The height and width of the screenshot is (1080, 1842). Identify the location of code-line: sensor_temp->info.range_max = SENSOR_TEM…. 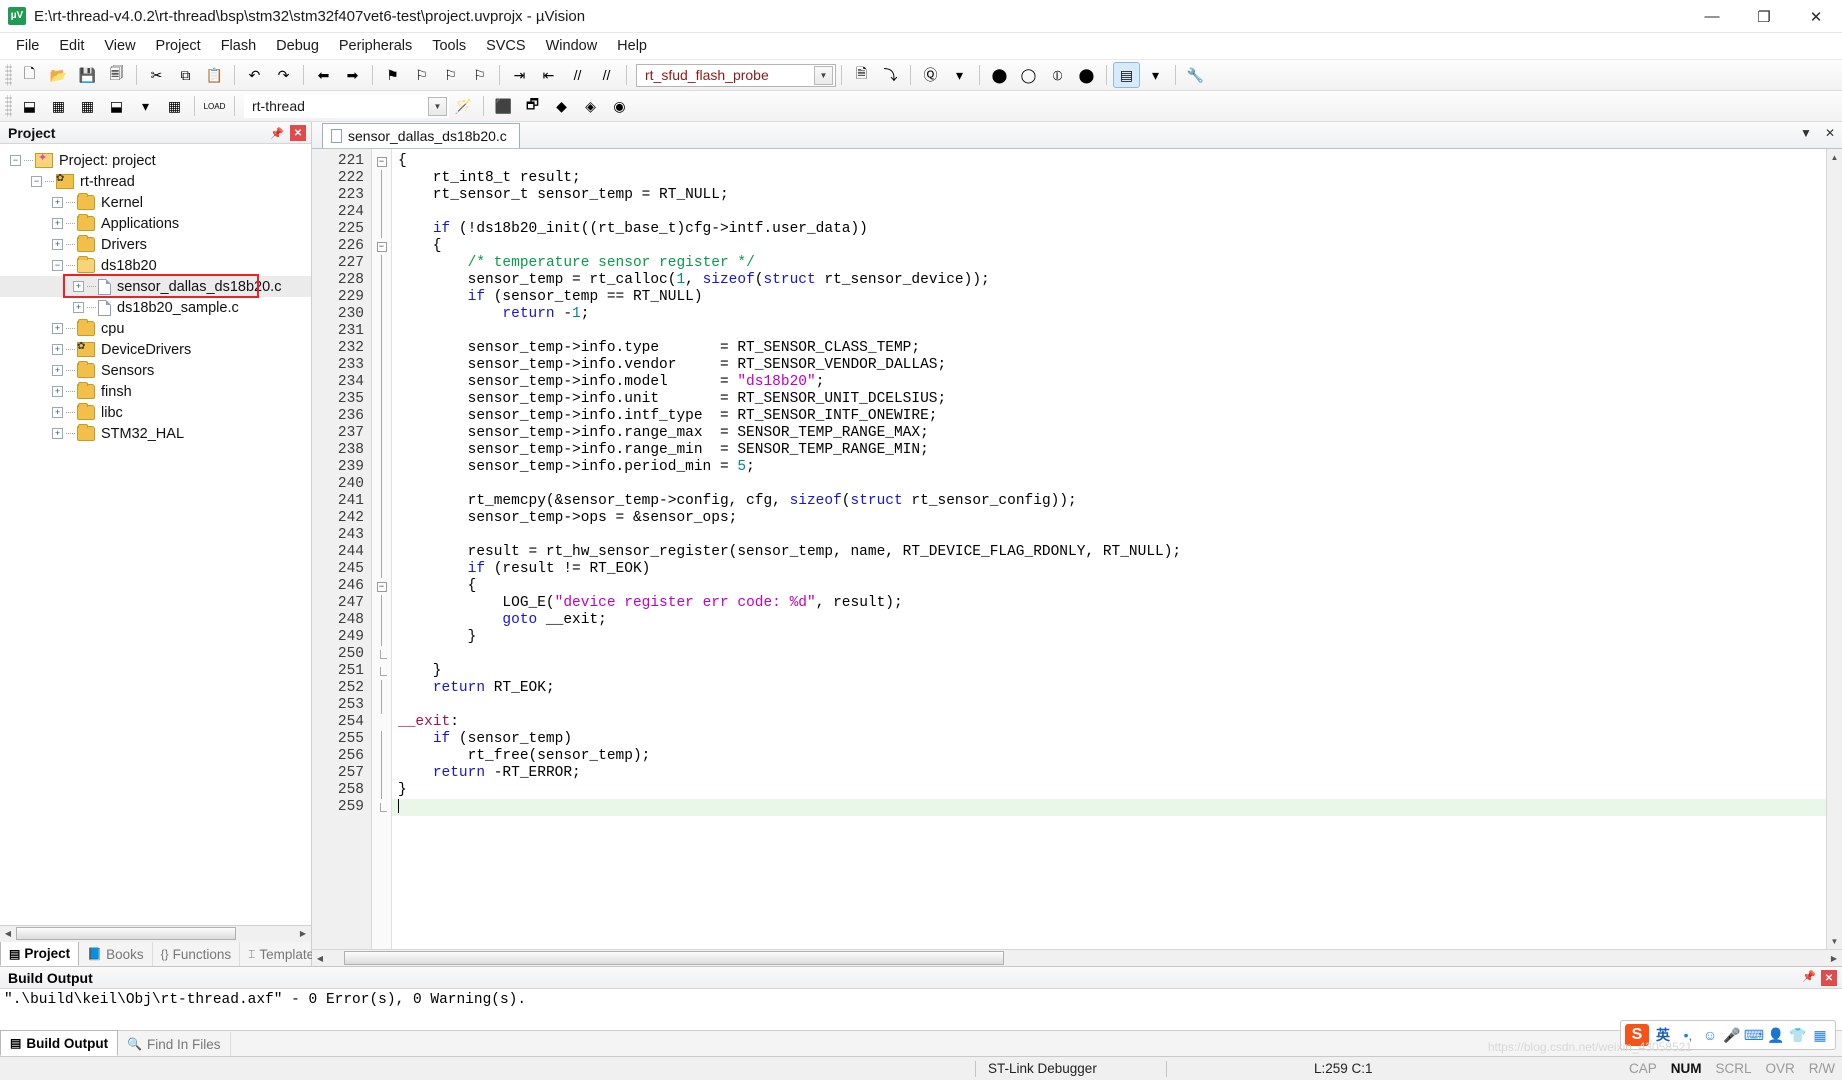
(1109, 433).